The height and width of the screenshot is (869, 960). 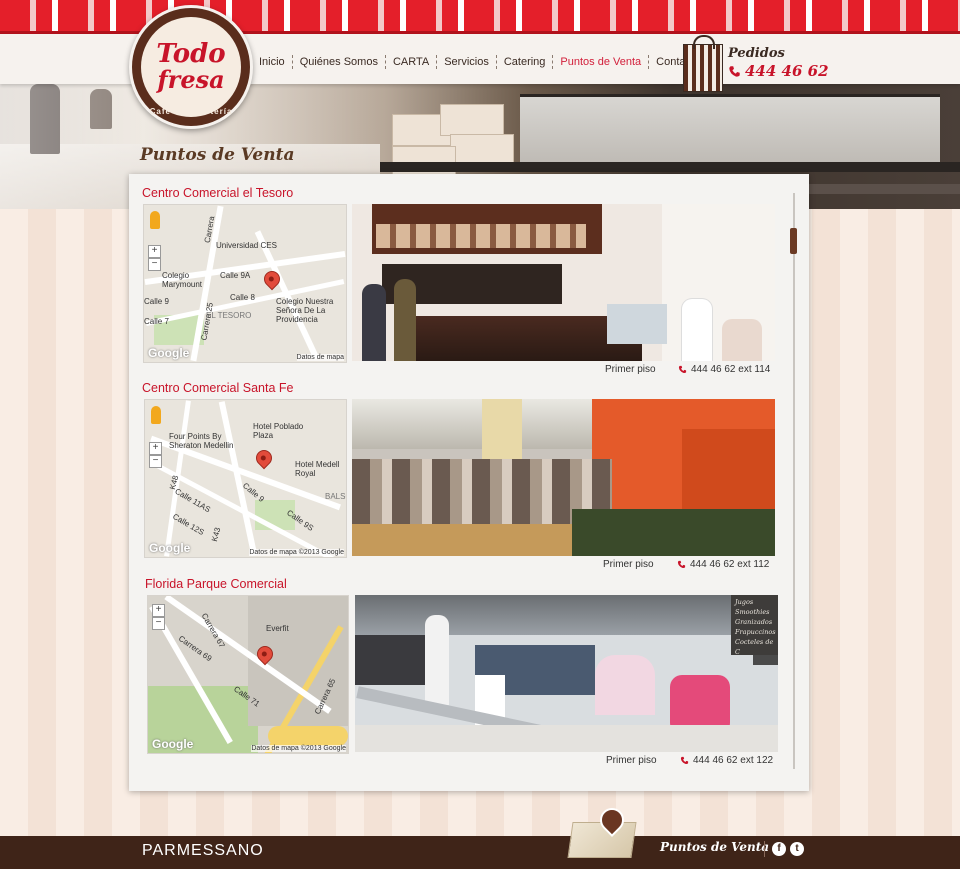 I want to click on nav-quienes-somos: Quiénes Somos, so click(x=339, y=62).